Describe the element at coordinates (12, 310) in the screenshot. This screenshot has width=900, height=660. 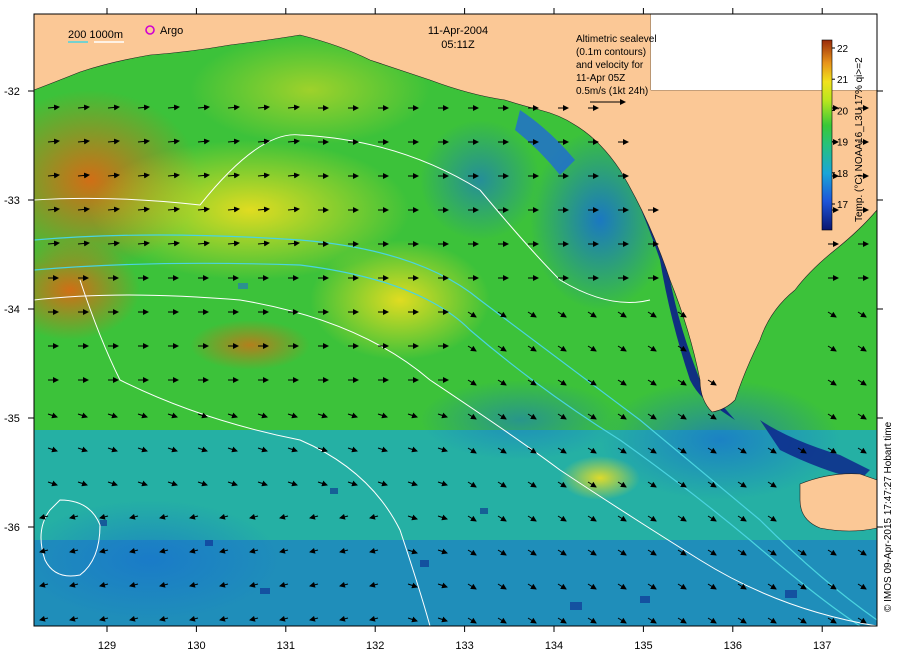
I see `y-tick-label: -34` at that location.